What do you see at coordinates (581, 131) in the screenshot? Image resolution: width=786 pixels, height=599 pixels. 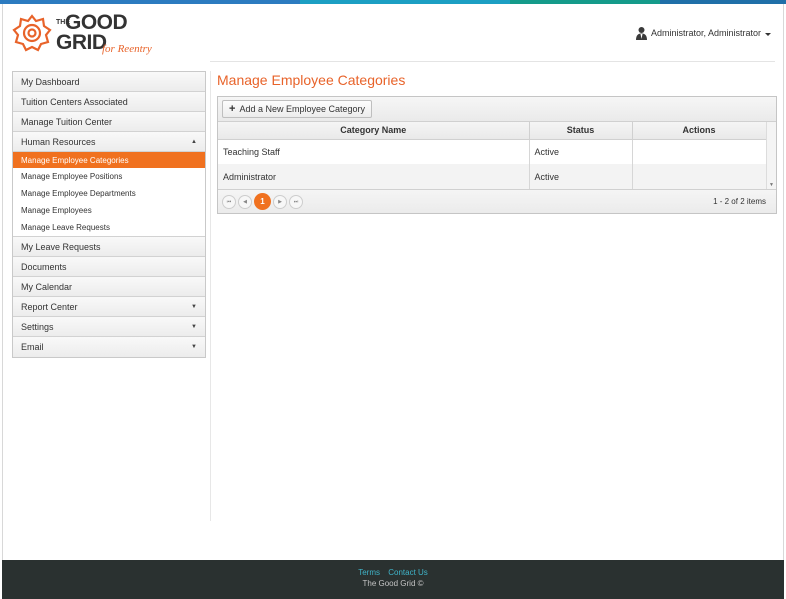 I see `column-header-status: Status` at bounding box center [581, 131].